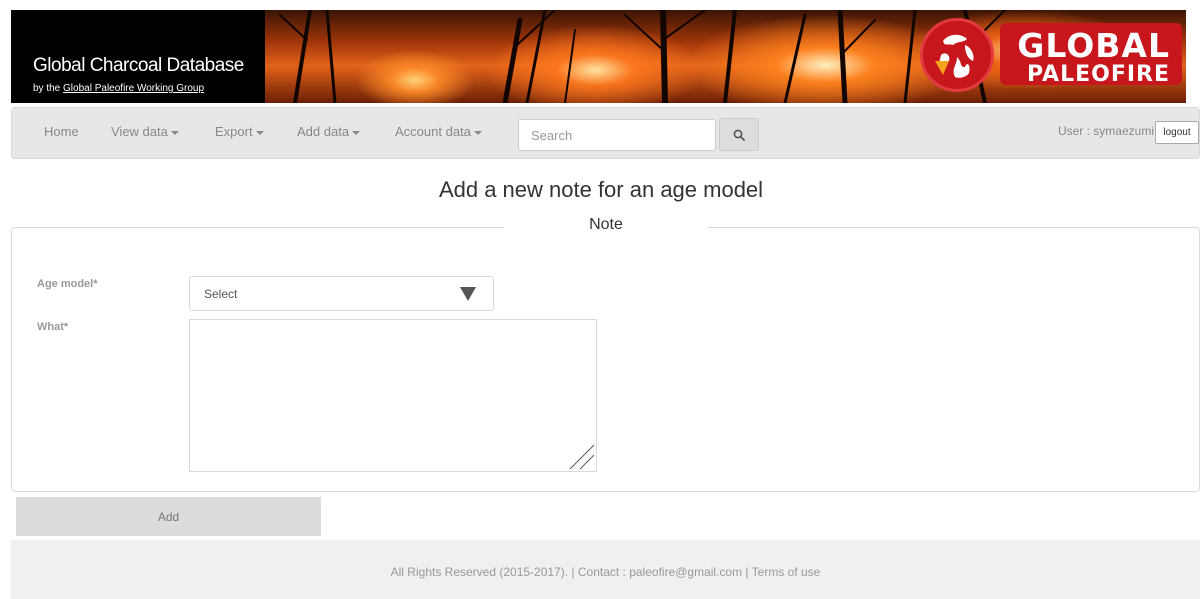 This screenshot has width=1202, height=599. Describe the element at coordinates (168, 516) in the screenshot. I see `add-button: Add` at that location.